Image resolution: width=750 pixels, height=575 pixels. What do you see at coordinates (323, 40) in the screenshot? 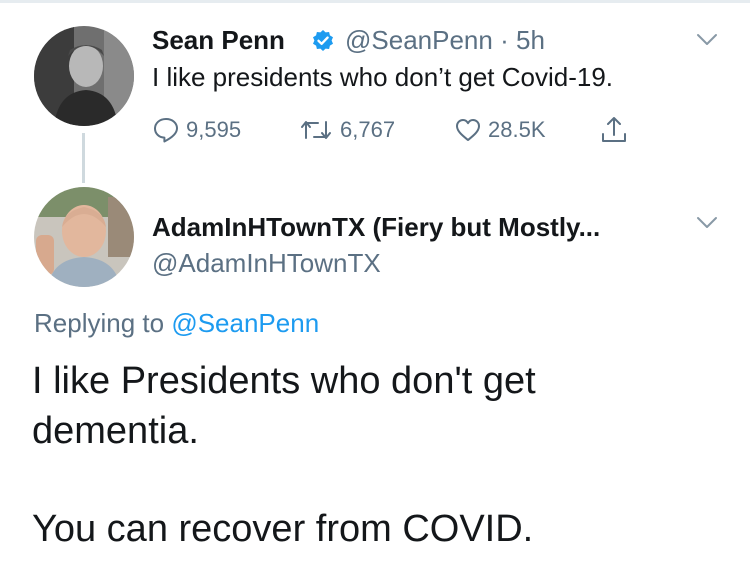
I see `verified-badge-icon` at bounding box center [323, 40].